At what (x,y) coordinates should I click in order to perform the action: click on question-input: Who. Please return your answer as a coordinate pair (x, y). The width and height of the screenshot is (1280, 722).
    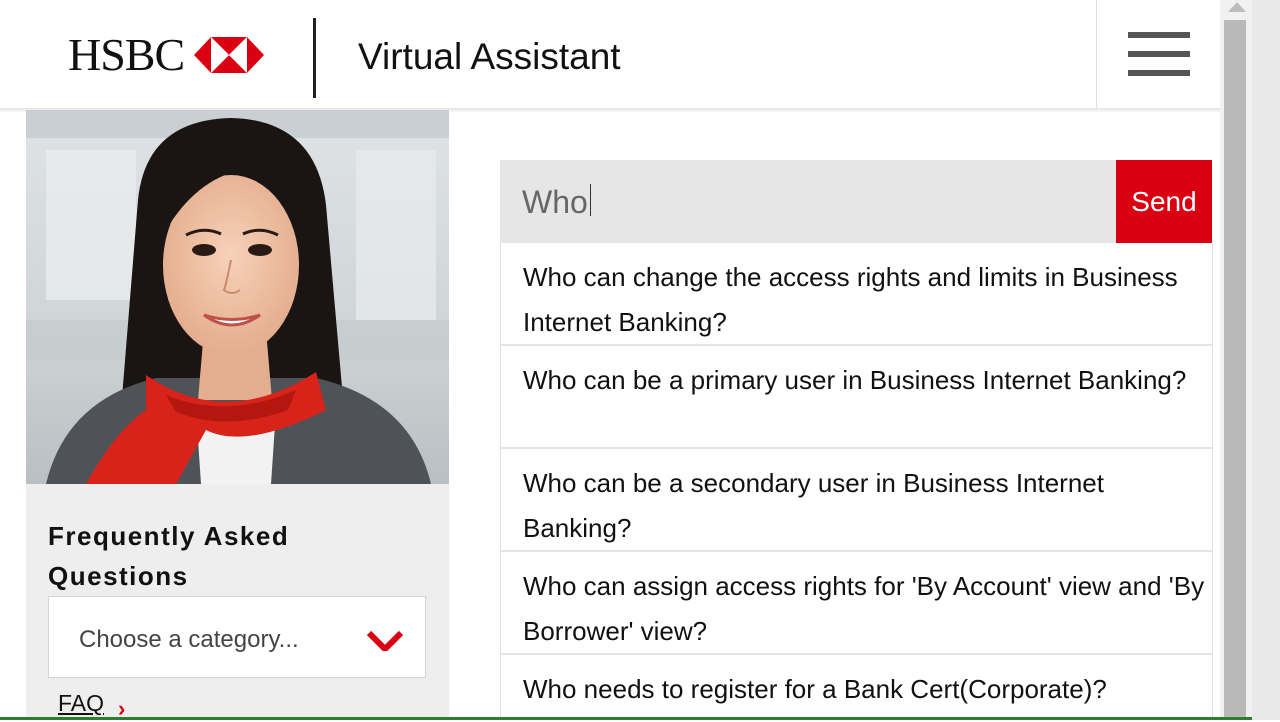
    Looking at the image, I should click on (808, 201).